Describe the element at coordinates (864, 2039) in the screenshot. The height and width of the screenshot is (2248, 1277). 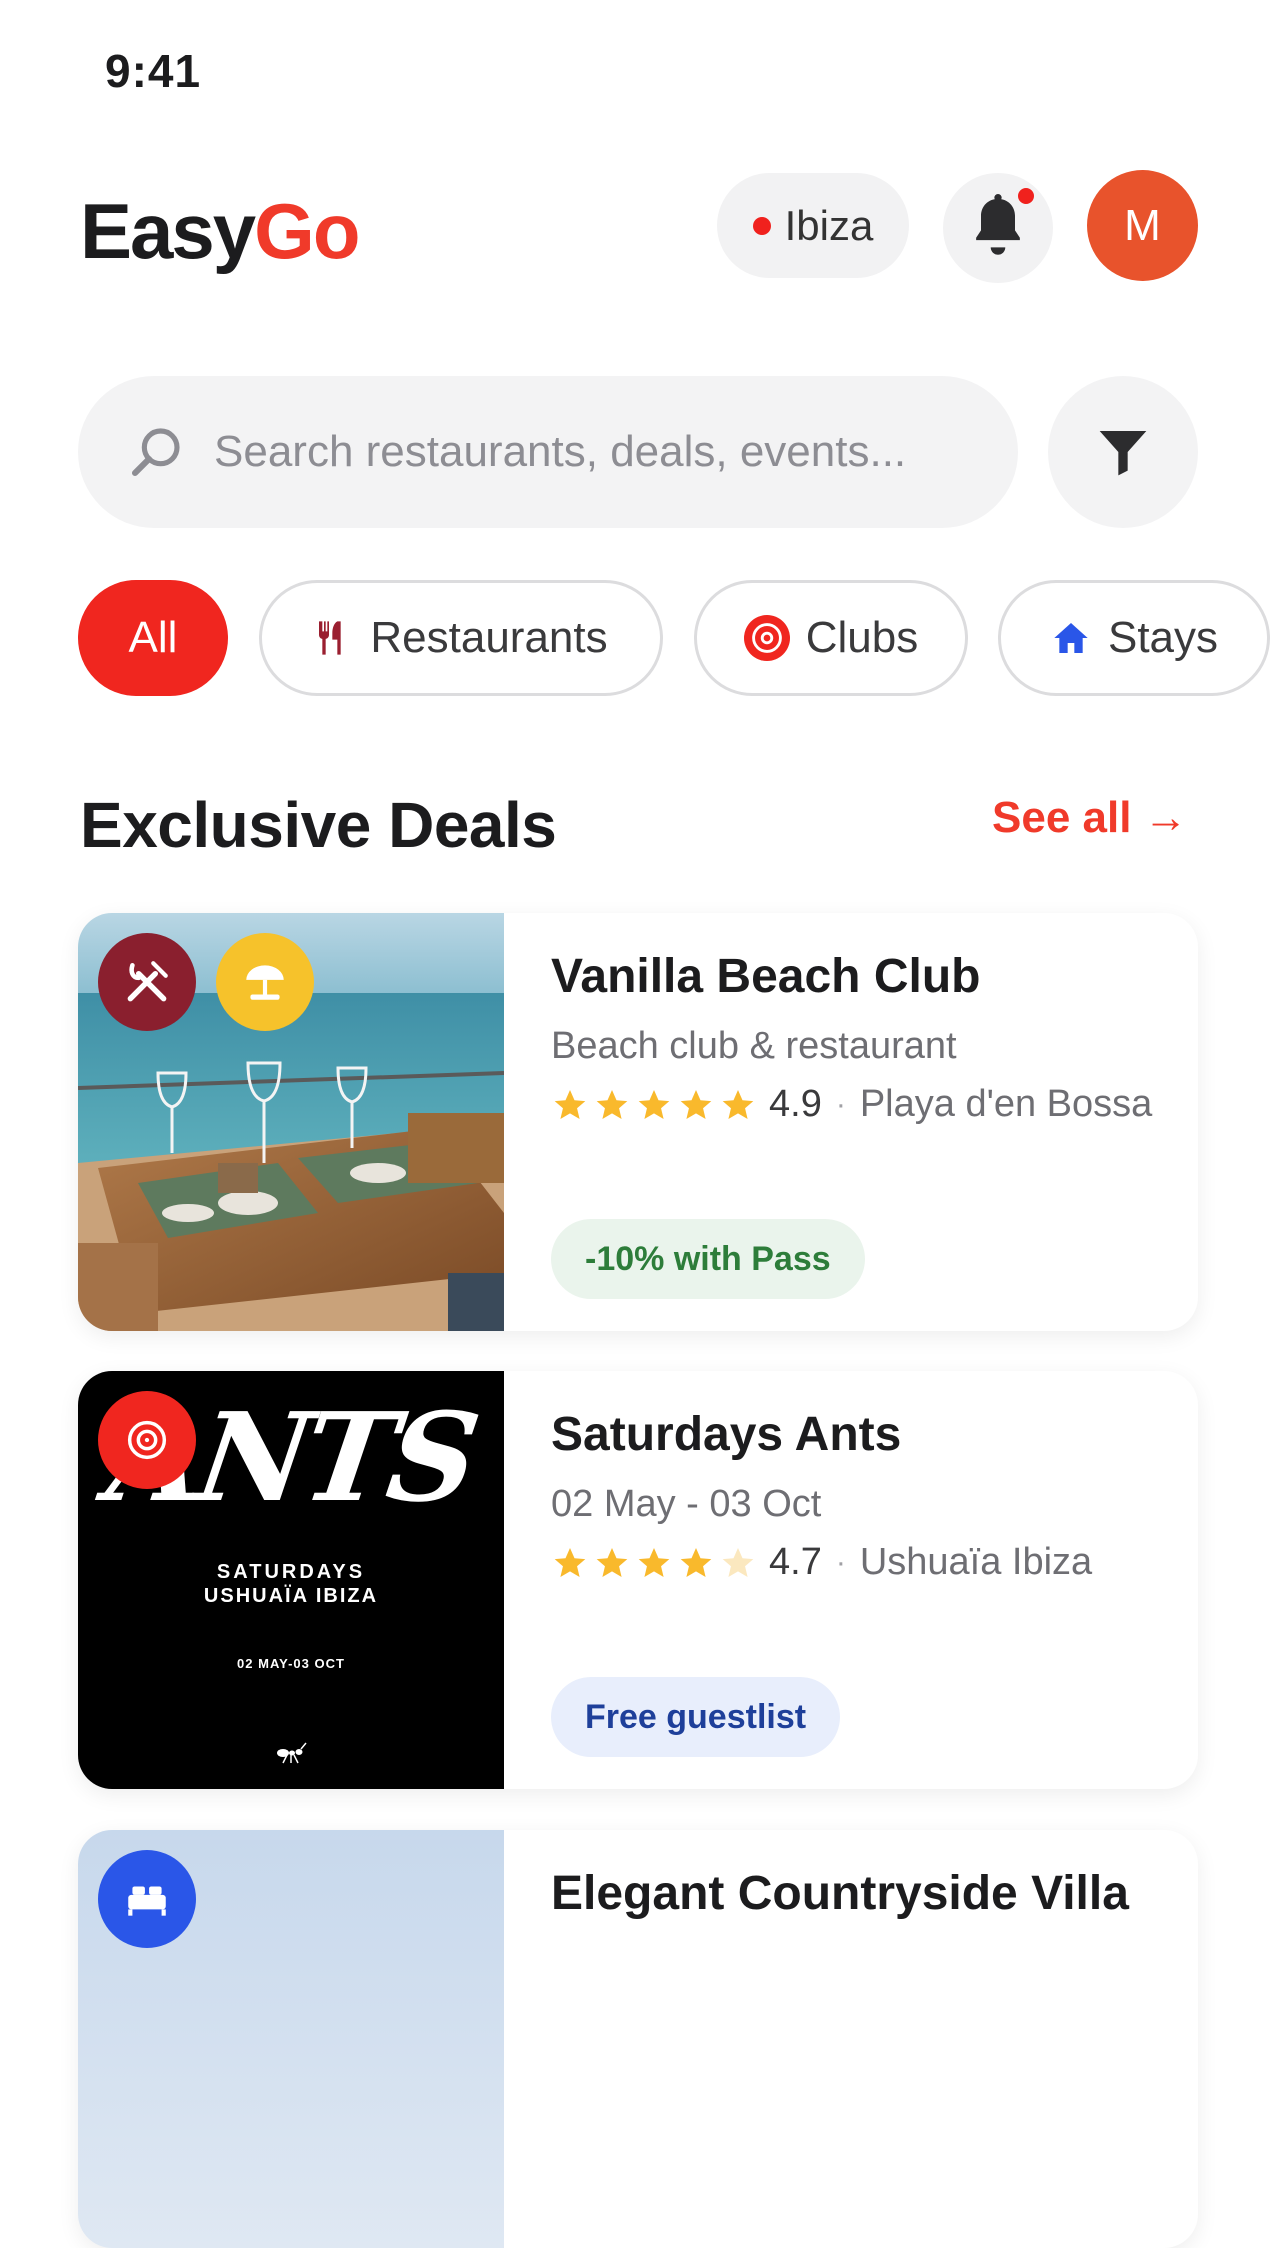
I see `deal-info: Elegant Countryside Villa` at that location.